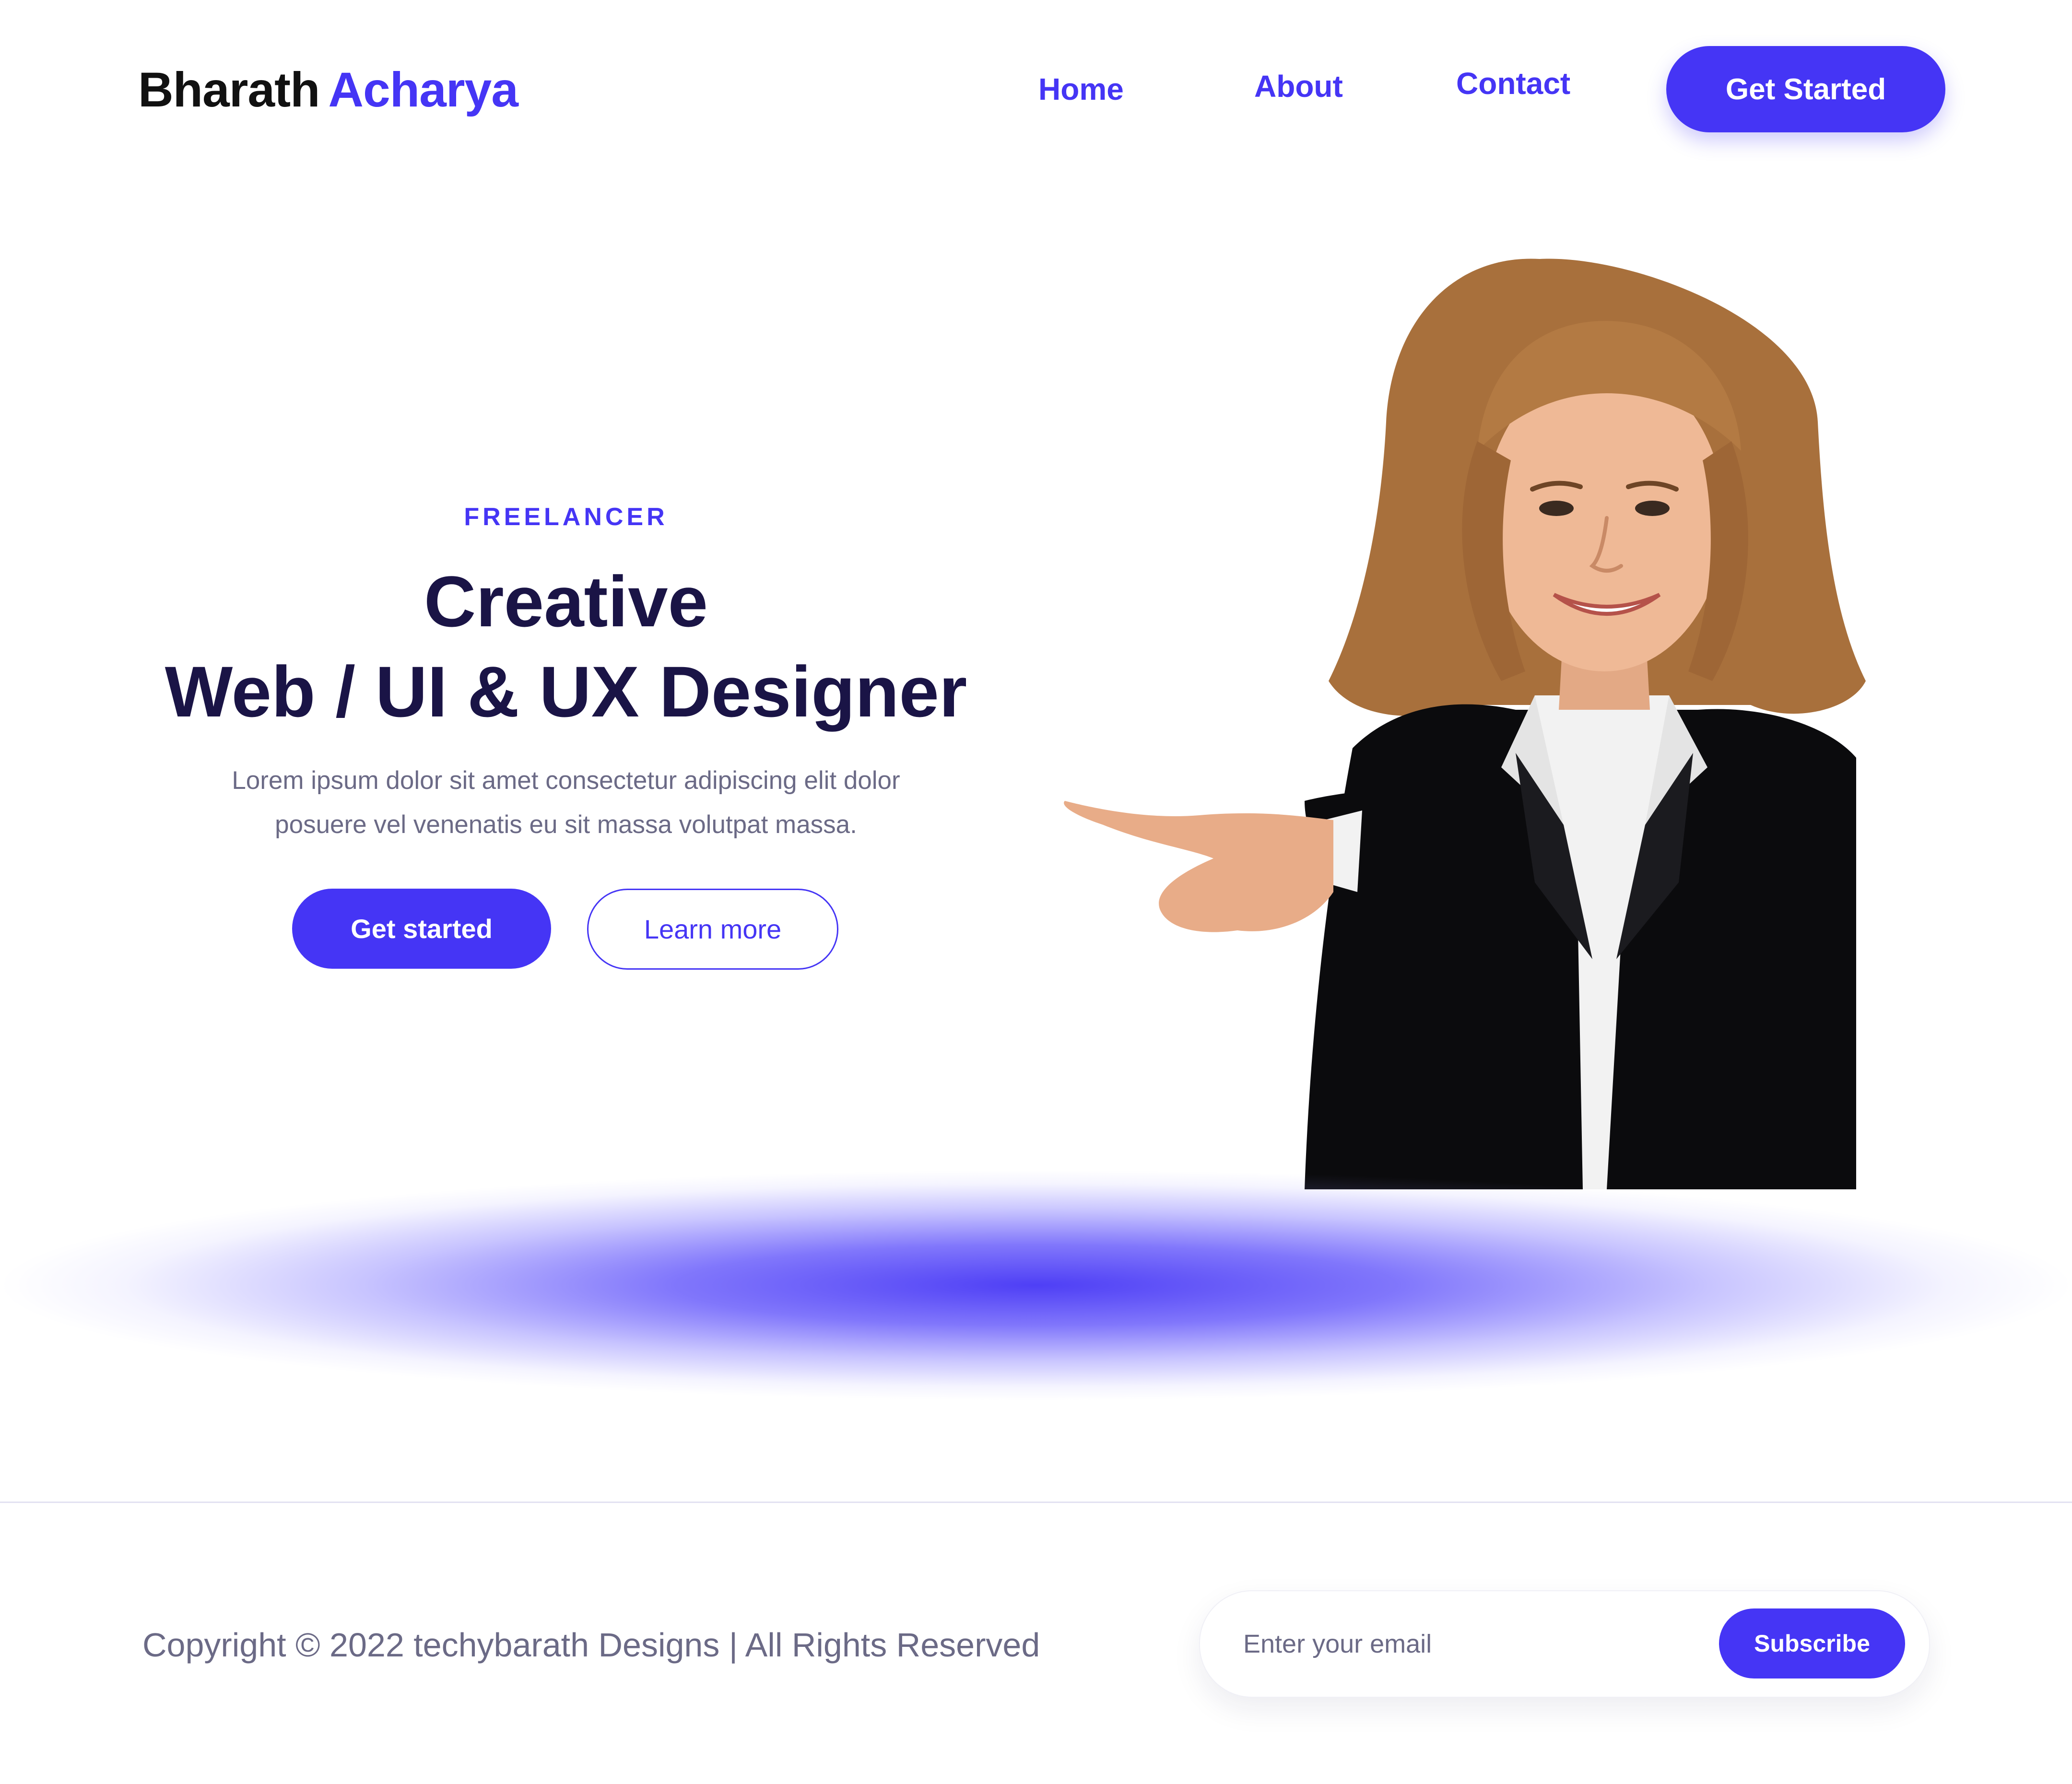 The width and height of the screenshot is (2072, 1784). Describe the element at coordinates (1513, 83) in the screenshot. I see `nav-contact-link: Contact` at that location.